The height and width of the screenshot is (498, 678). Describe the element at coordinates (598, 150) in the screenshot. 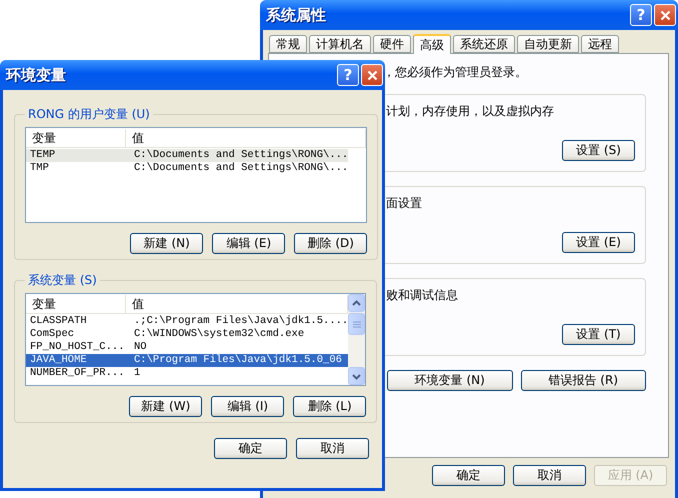

I see `settings-button: 设置 (S)` at that location.